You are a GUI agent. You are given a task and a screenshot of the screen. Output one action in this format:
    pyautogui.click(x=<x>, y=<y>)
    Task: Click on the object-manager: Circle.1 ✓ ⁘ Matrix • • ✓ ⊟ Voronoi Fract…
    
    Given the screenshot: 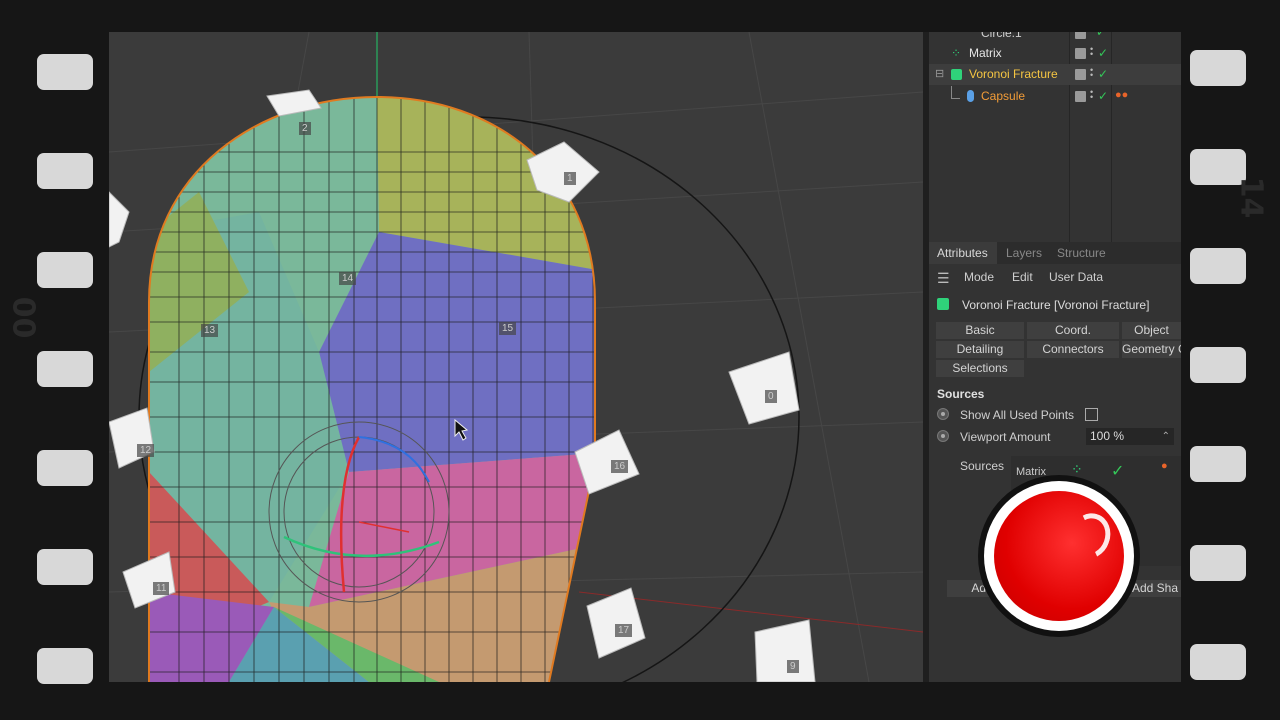 What is the action you would take?
    pyautogui.click(x=1055, y=147)
    